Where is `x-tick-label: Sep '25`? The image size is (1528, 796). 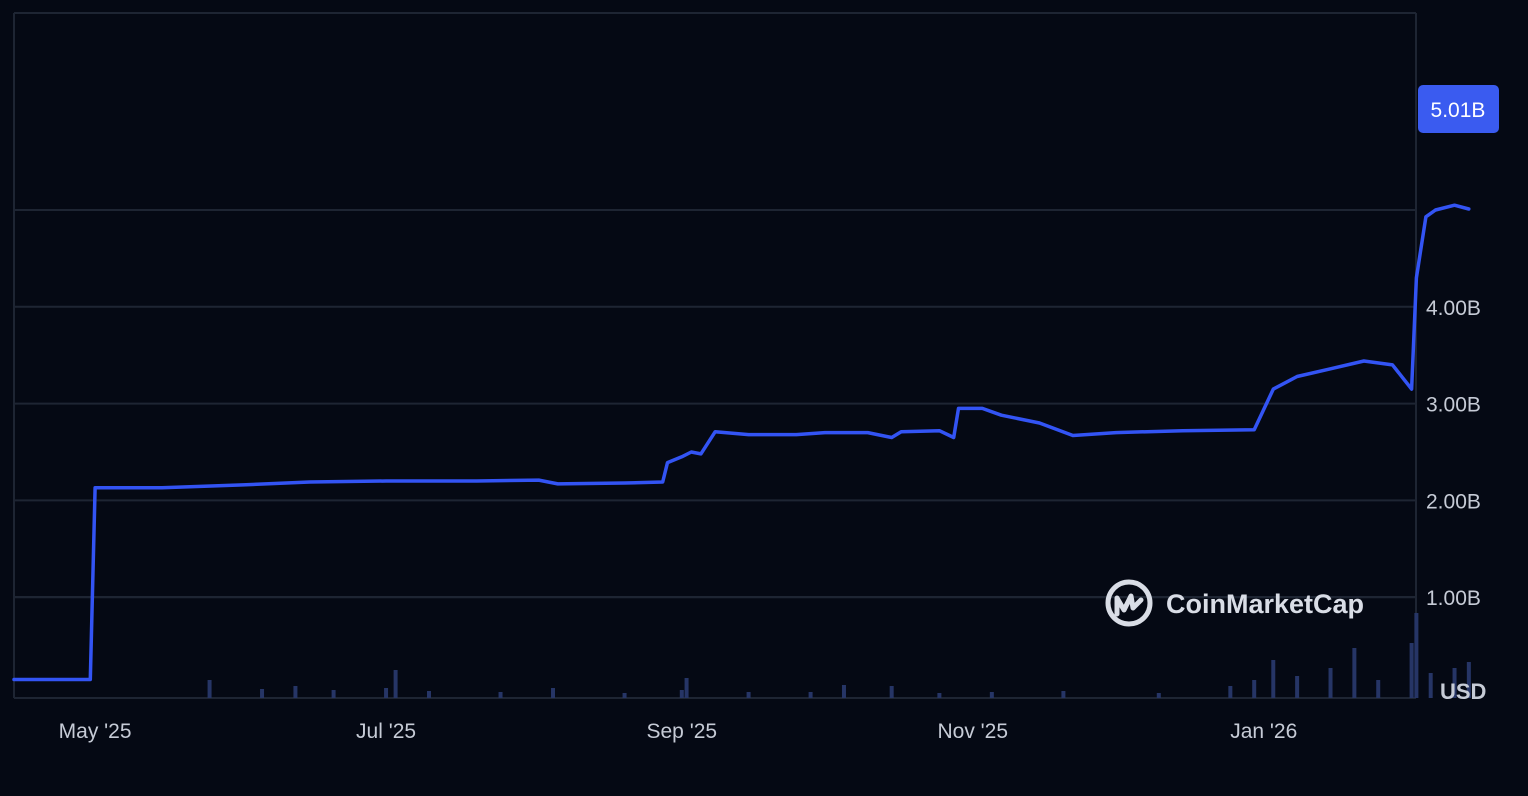 x-tick-label: Sep '25 is located at coordinates (682, 731).